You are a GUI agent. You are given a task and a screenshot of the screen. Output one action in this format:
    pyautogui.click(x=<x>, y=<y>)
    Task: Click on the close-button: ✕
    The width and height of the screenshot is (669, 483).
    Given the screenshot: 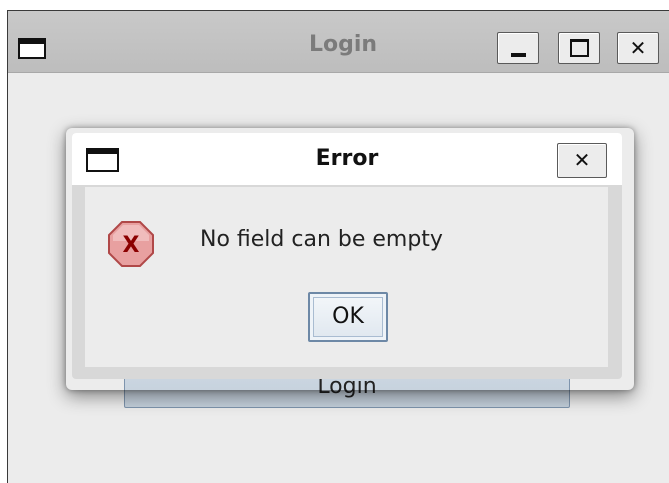 What is the action you would take?
    pyautogui.click(x=638, y=48)
    